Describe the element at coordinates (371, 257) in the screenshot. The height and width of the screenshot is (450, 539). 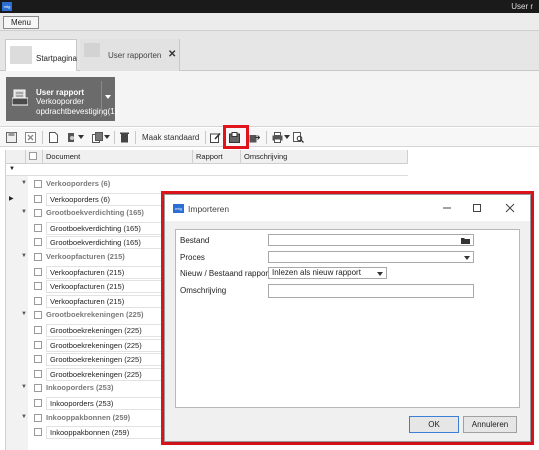
I see `proces-dropdown` at that location.